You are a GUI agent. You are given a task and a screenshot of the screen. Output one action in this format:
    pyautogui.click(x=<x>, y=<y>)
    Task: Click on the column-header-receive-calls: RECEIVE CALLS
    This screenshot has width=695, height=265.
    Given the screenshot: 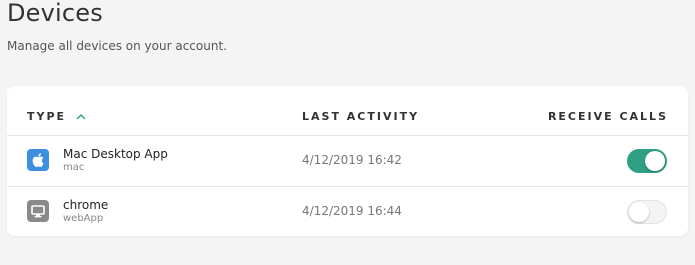 What is the action you would take?
    pyautogui.click(x=608, y=116)
    